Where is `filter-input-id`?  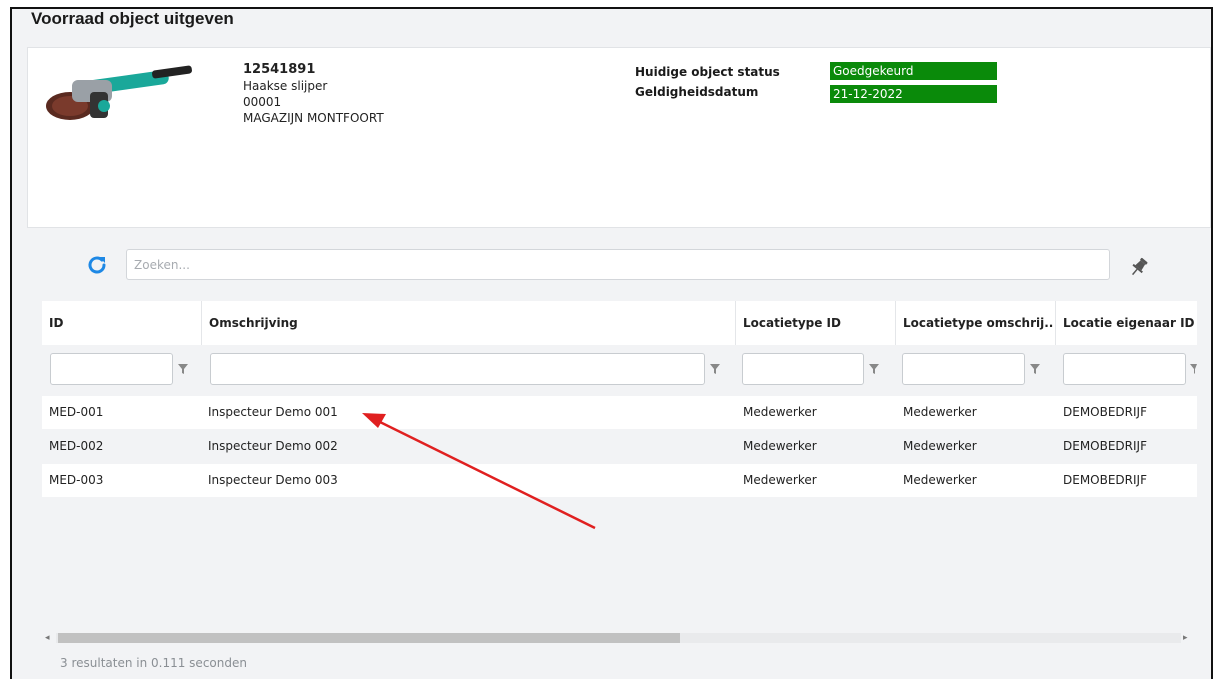 filter-input-id is located at coordinates (111, 369).